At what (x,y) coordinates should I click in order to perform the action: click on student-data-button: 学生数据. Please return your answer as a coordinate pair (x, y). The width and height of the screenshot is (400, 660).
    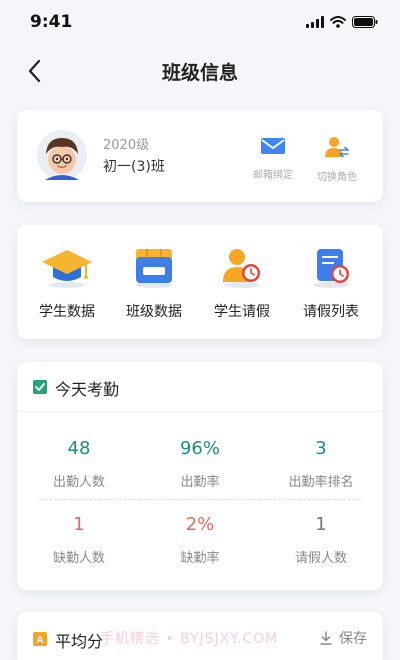
    Looking at the image, I should click on (67, 283).